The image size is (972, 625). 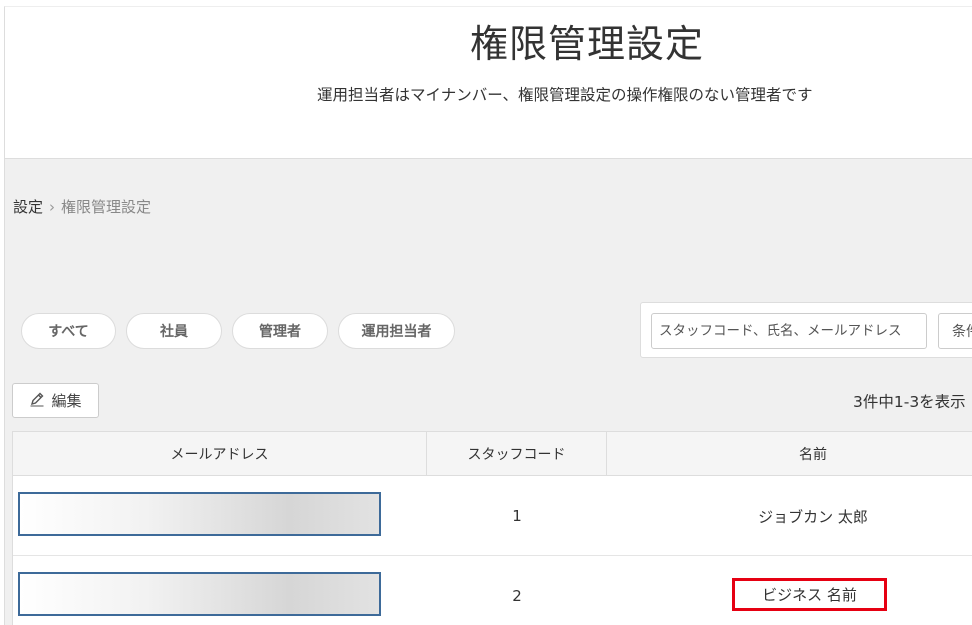 I want to click on search-input, so click(x=789, y=331).